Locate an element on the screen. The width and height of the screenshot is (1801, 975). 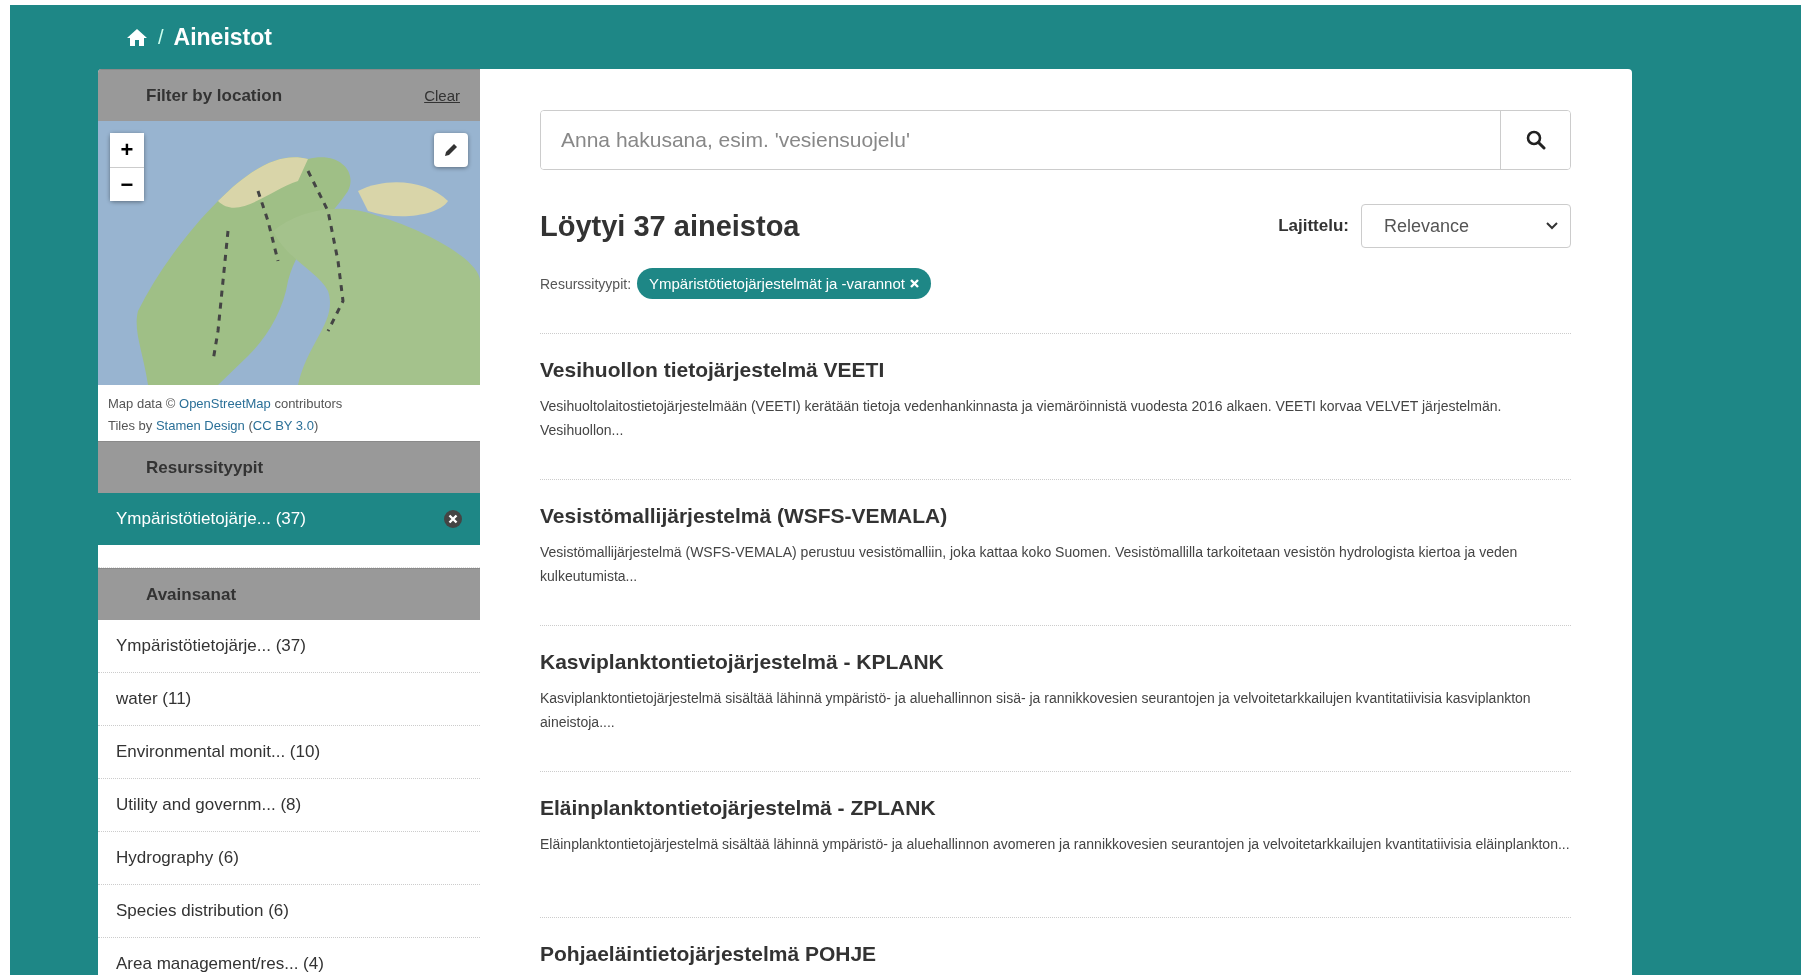
facet-label: Utility and governm... (8) is located at coordinates (209, 805).